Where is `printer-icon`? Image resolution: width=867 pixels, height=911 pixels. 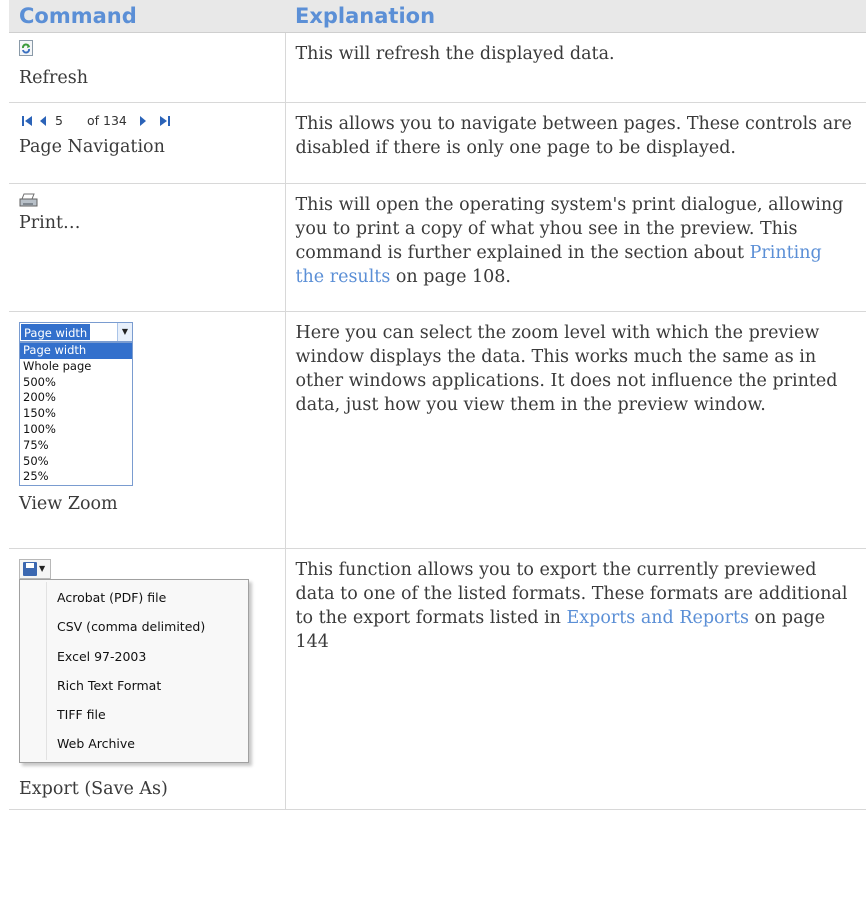
printer-icon is located at coordinates (29, 200).